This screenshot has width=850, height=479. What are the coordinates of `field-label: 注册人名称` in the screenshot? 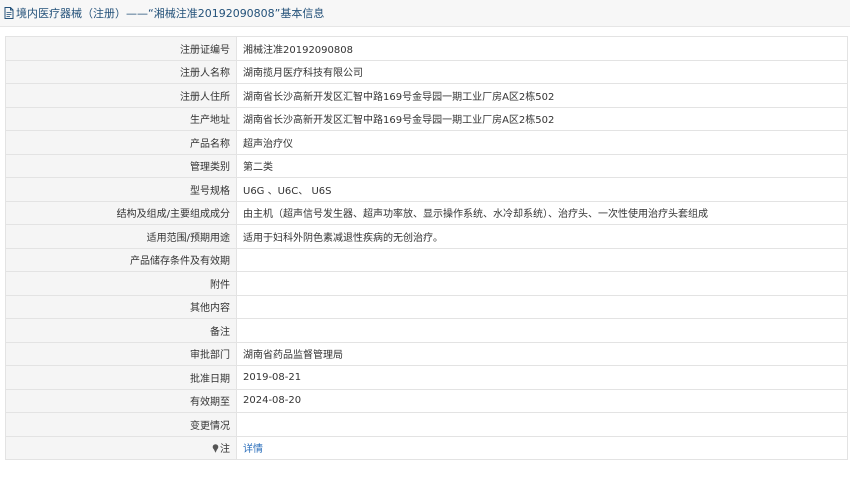 It's located at (121, 71).